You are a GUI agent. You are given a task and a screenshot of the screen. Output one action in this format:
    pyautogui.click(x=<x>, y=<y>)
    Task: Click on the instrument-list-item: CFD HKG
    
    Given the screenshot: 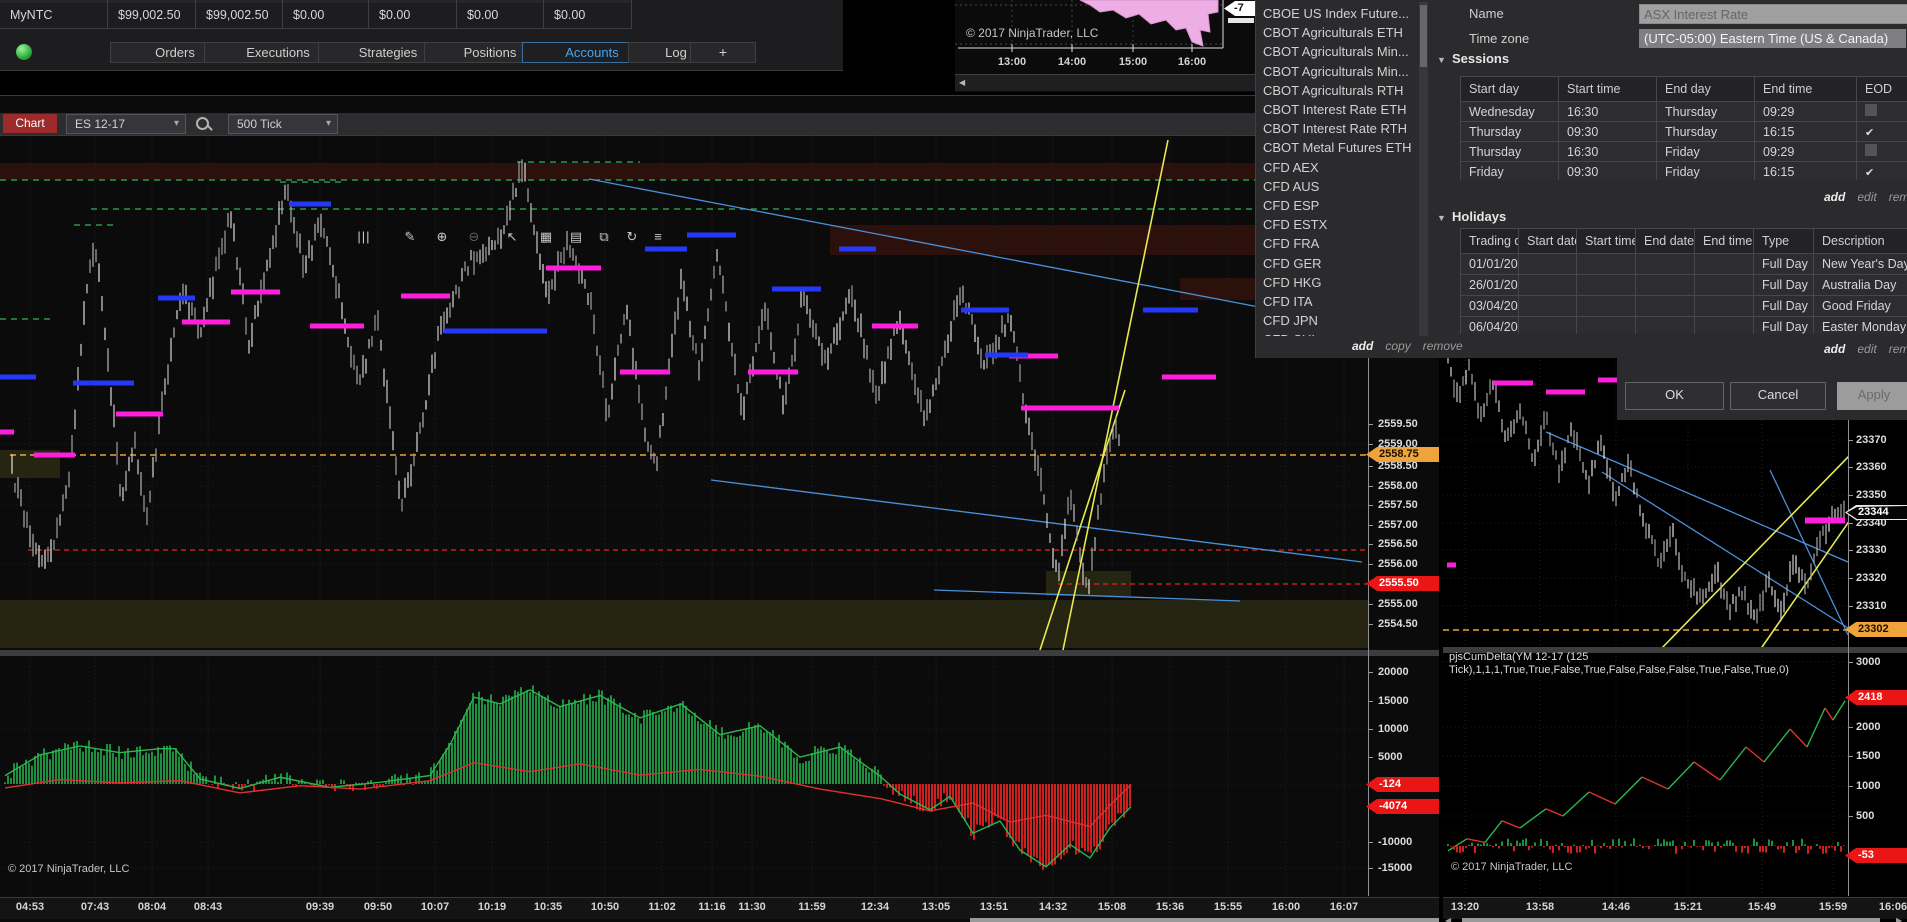 What is the action you would take?
    pyautogui.click(x=1338, y=284)
    